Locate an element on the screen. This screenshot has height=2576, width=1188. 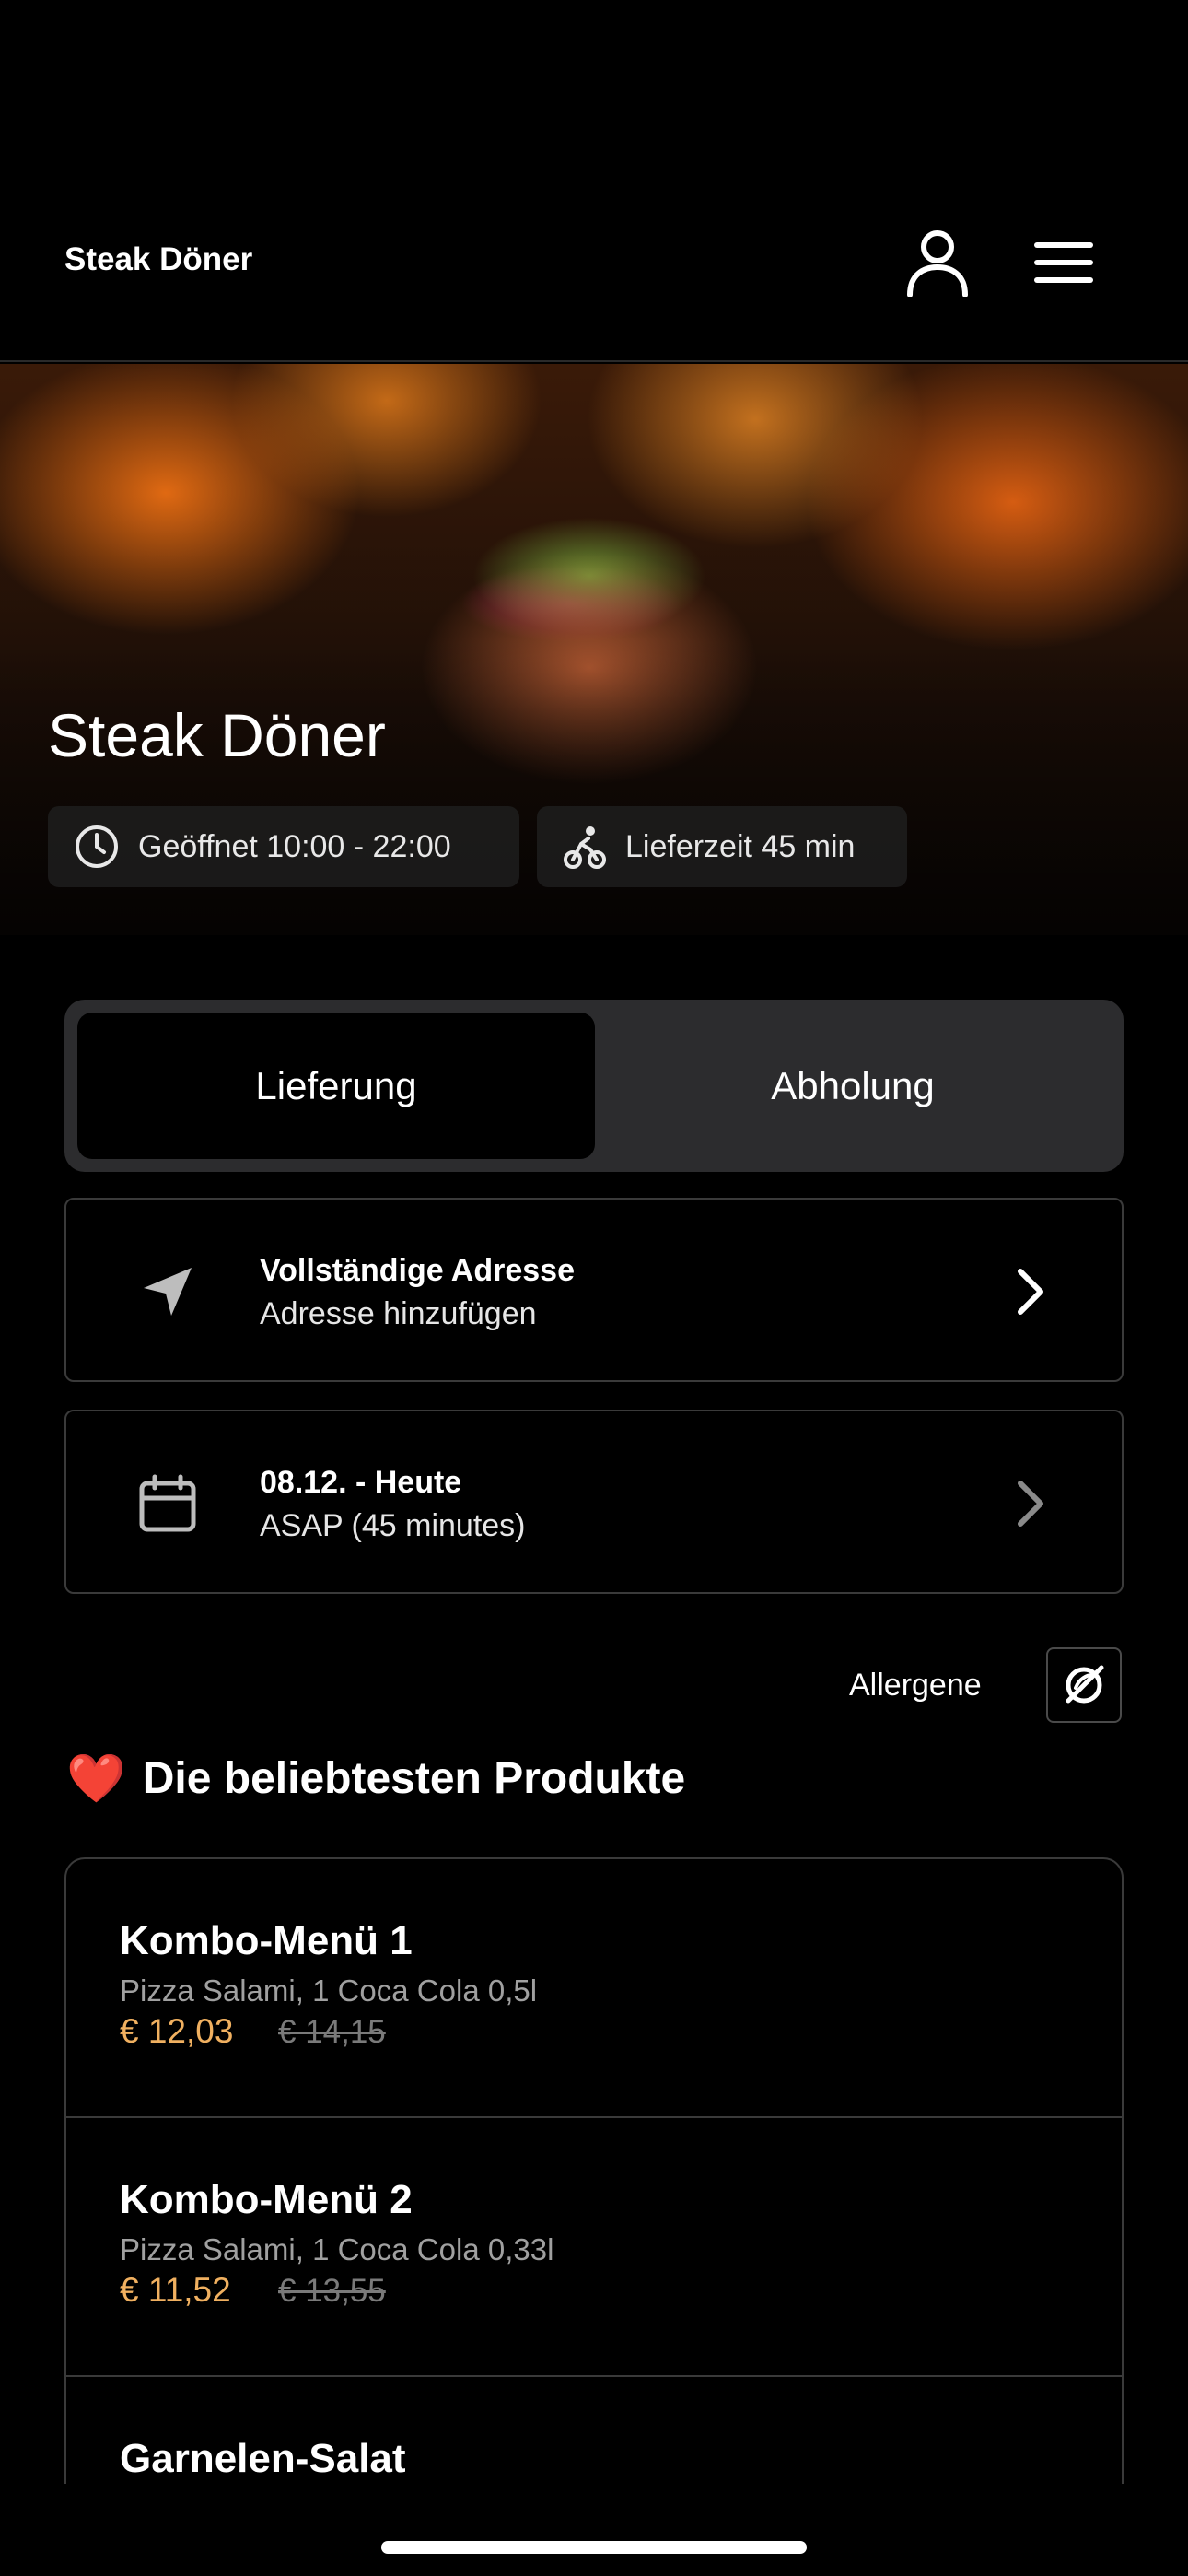
date-card-subtitle: ASAP (45 minutes) is located at coordinates (393, 1525).